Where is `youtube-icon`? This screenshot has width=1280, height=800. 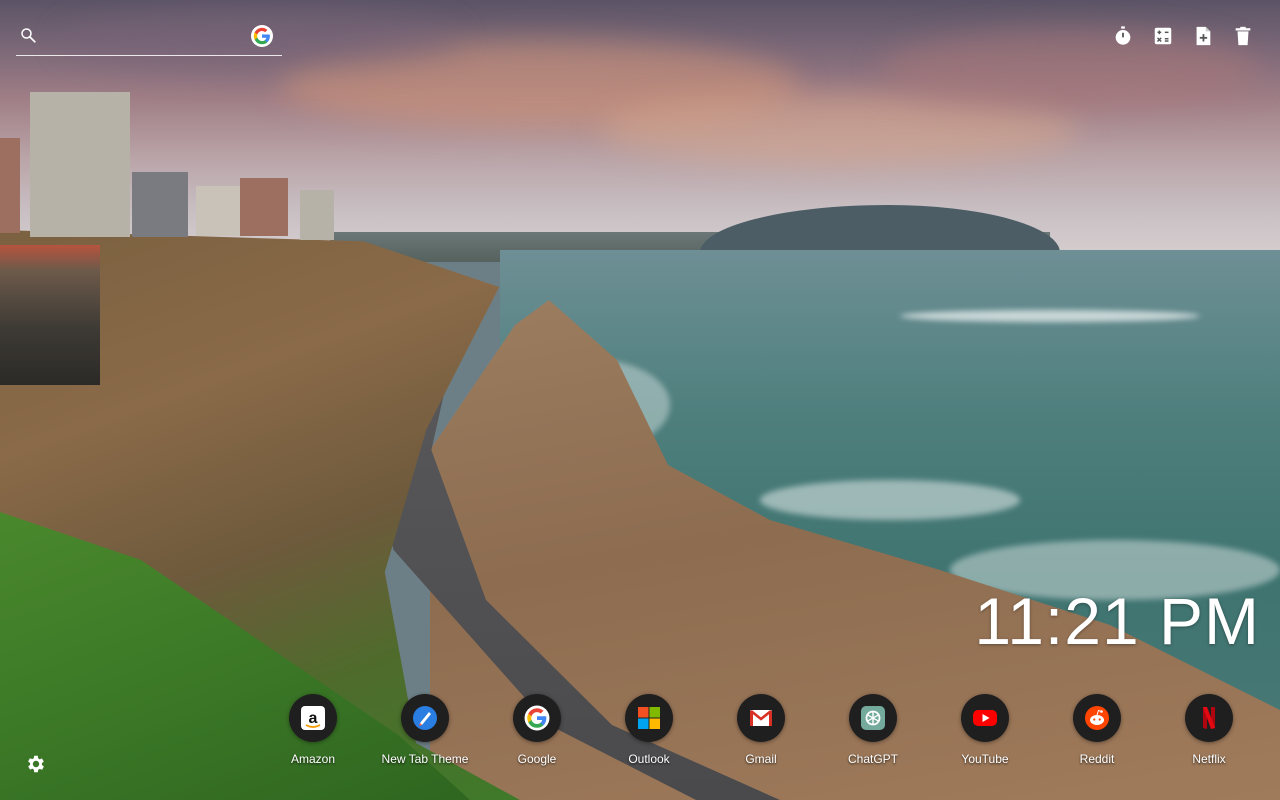 youtube-icon is located at coordinates (985, 718).